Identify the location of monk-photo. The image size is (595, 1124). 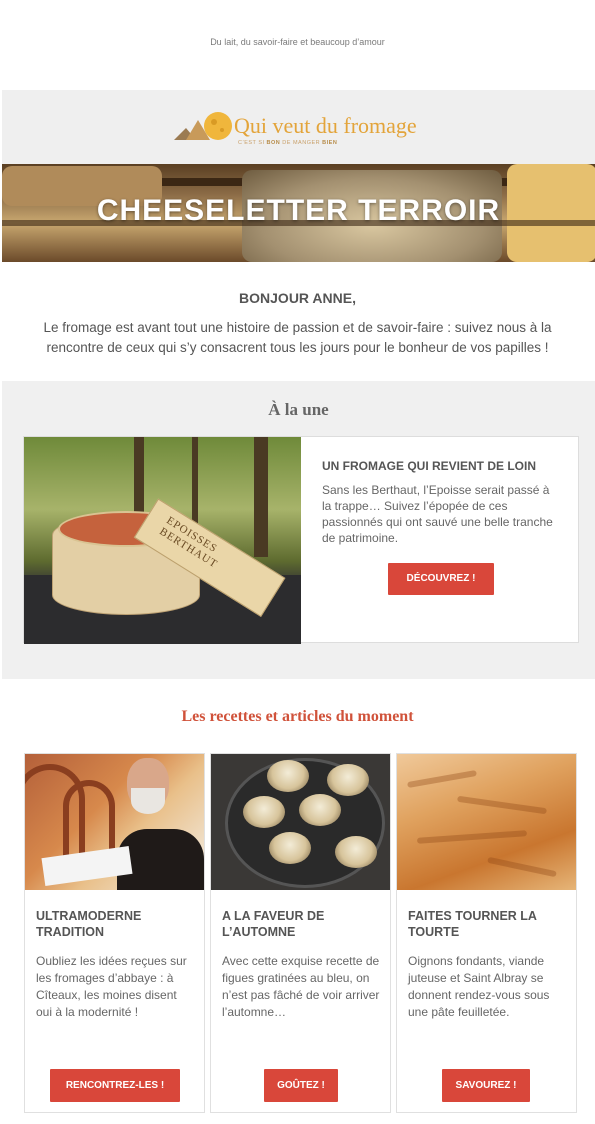
(114, 822).